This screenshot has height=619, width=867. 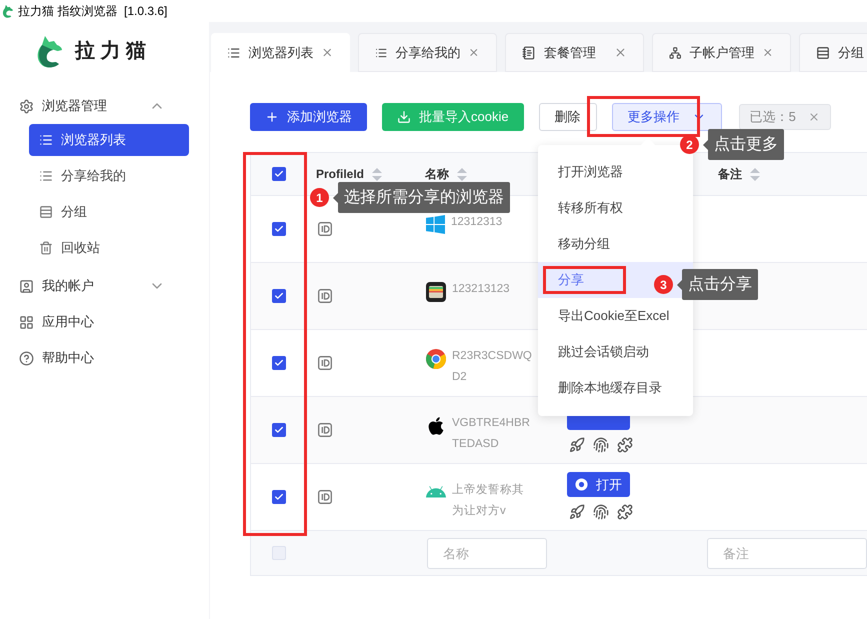 I want to click on browser-name: VGBTRE4HBRTEDASD, so click(x=491, y=434).